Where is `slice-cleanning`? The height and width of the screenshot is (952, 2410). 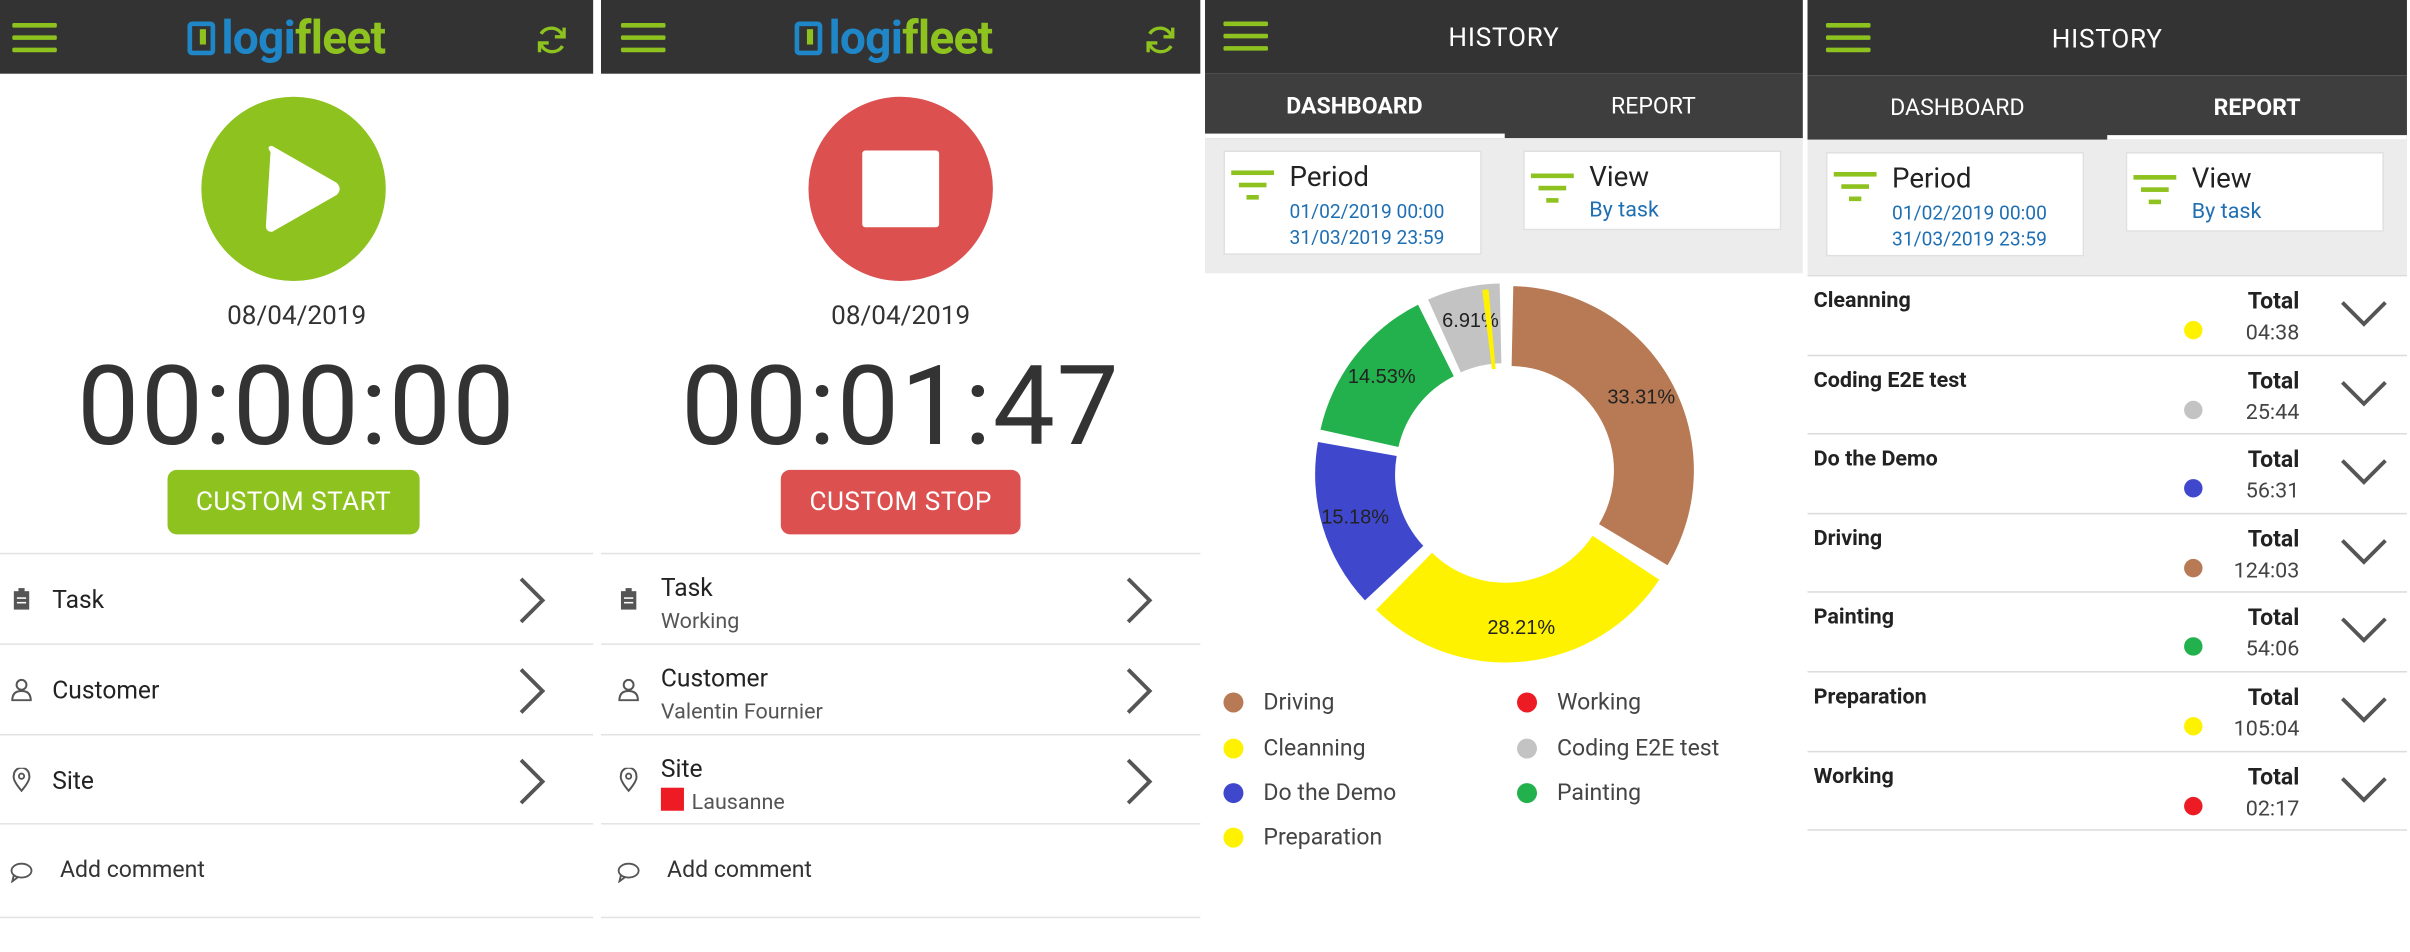 slice-cleanning is located at coordinates (1518, 599).